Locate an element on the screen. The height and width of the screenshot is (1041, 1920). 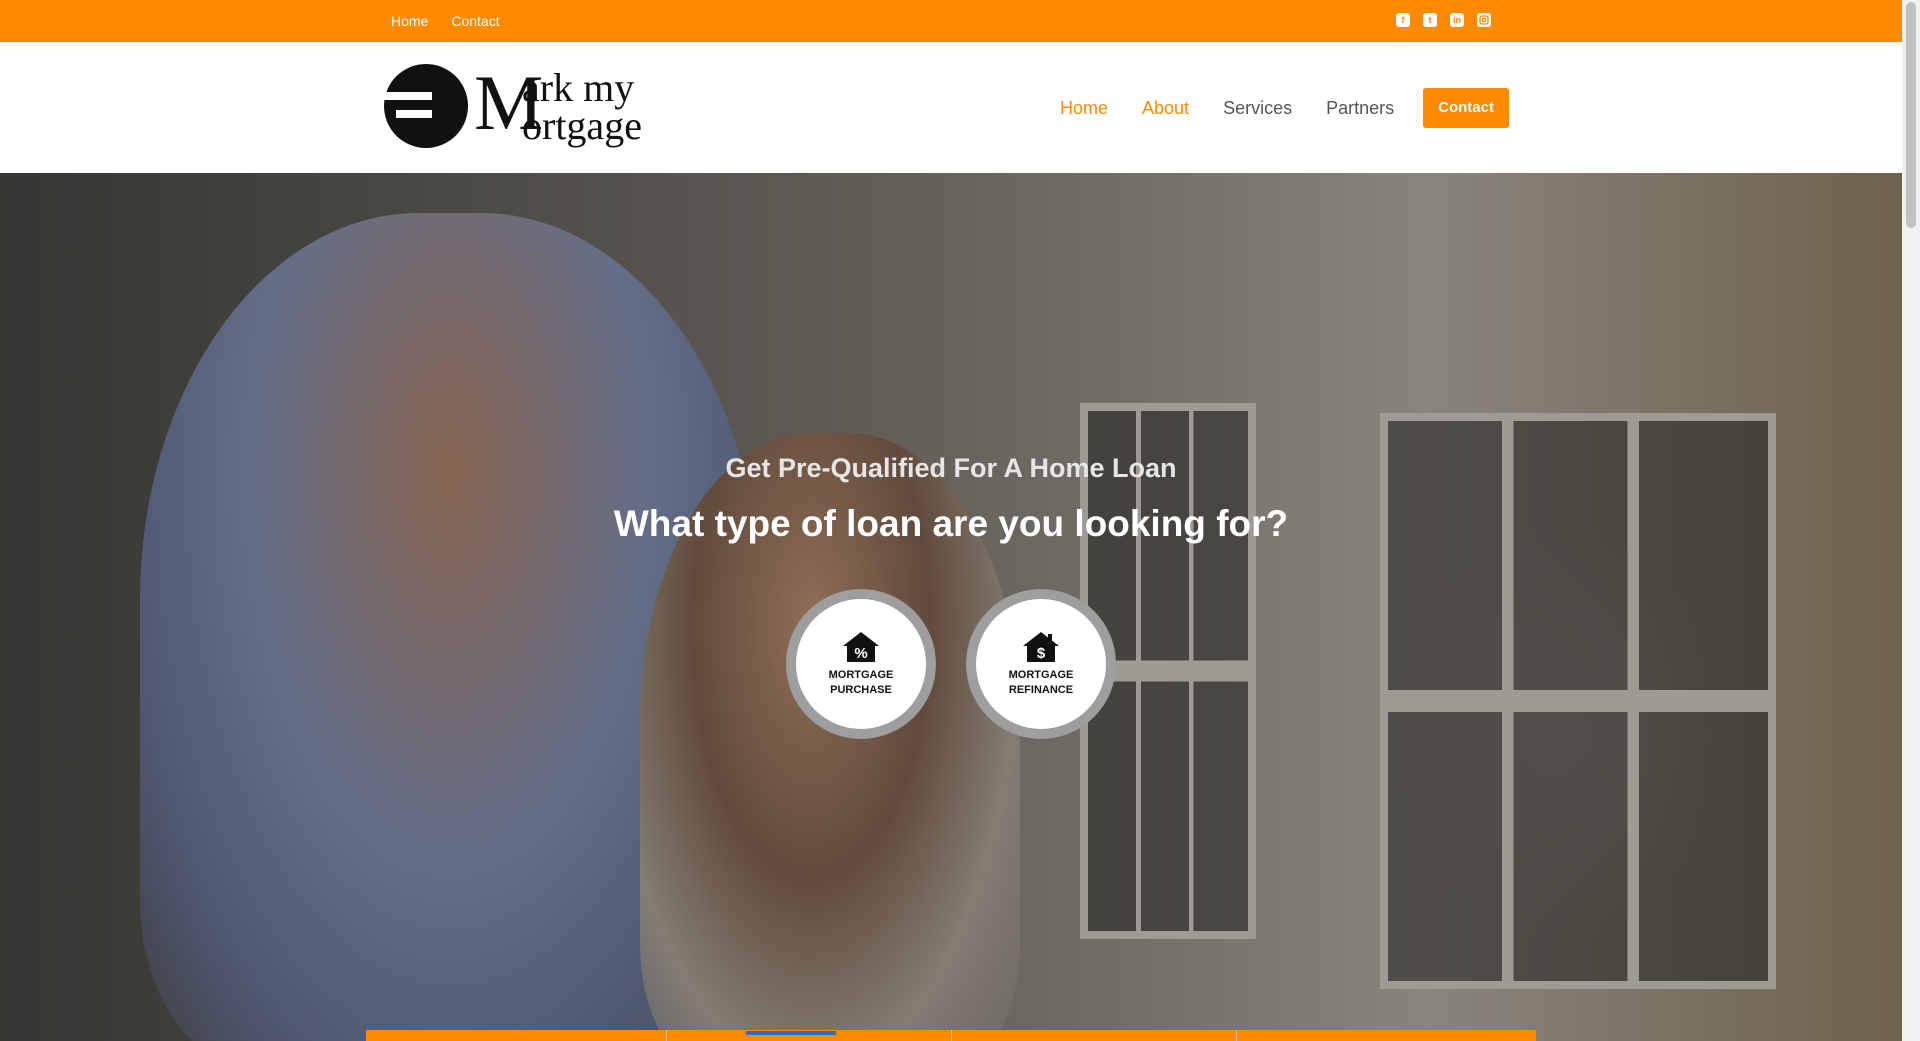
instagram-icon is located at coordinates (1484, 20).